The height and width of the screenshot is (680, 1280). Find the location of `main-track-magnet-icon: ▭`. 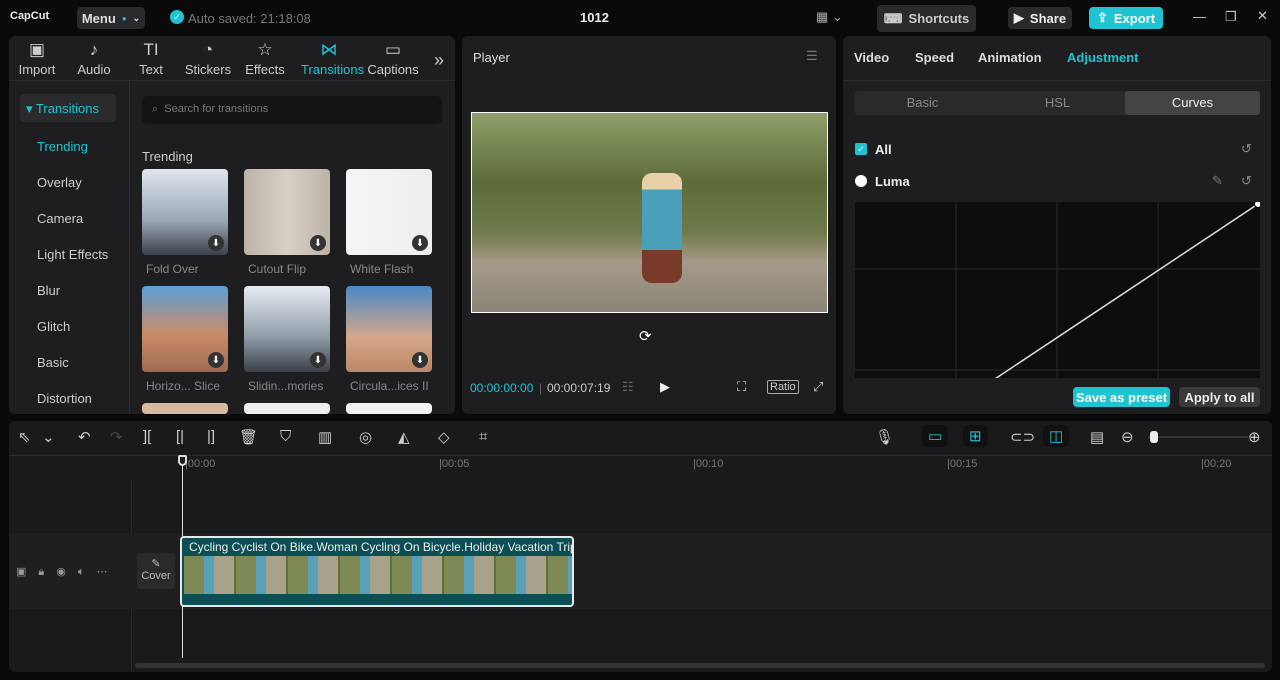

main-track-magnet-icon: ▭ is located at coordinates (935, 436).